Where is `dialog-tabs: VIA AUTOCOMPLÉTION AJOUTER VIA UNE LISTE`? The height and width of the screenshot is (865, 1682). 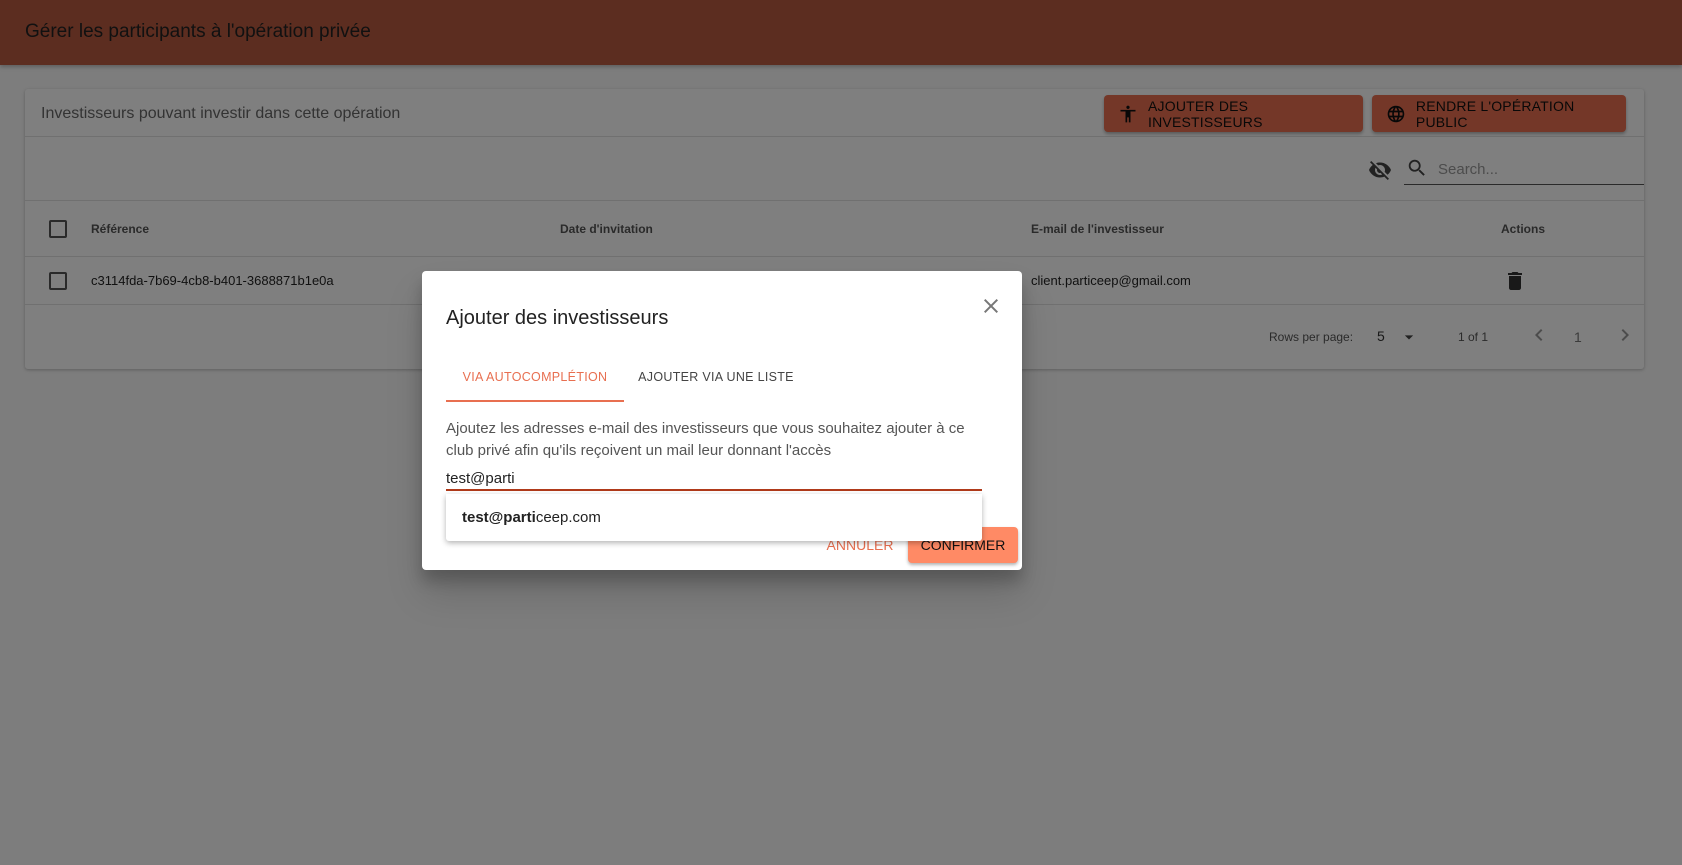 dialog-tabs: VIA AUTOCOMPLÉTION AJOUTER VIA UNE LISTE is located at coordinates (626, 378).